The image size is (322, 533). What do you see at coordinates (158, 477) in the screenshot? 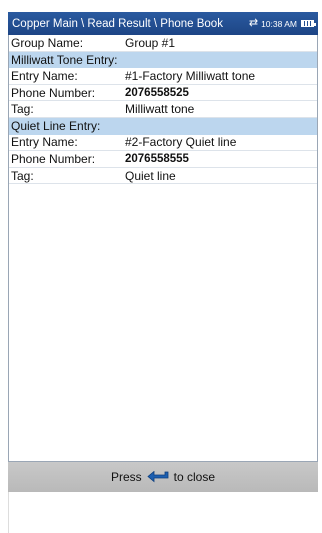
I see `back-arrow-icon` at bounding box center [158, 477].